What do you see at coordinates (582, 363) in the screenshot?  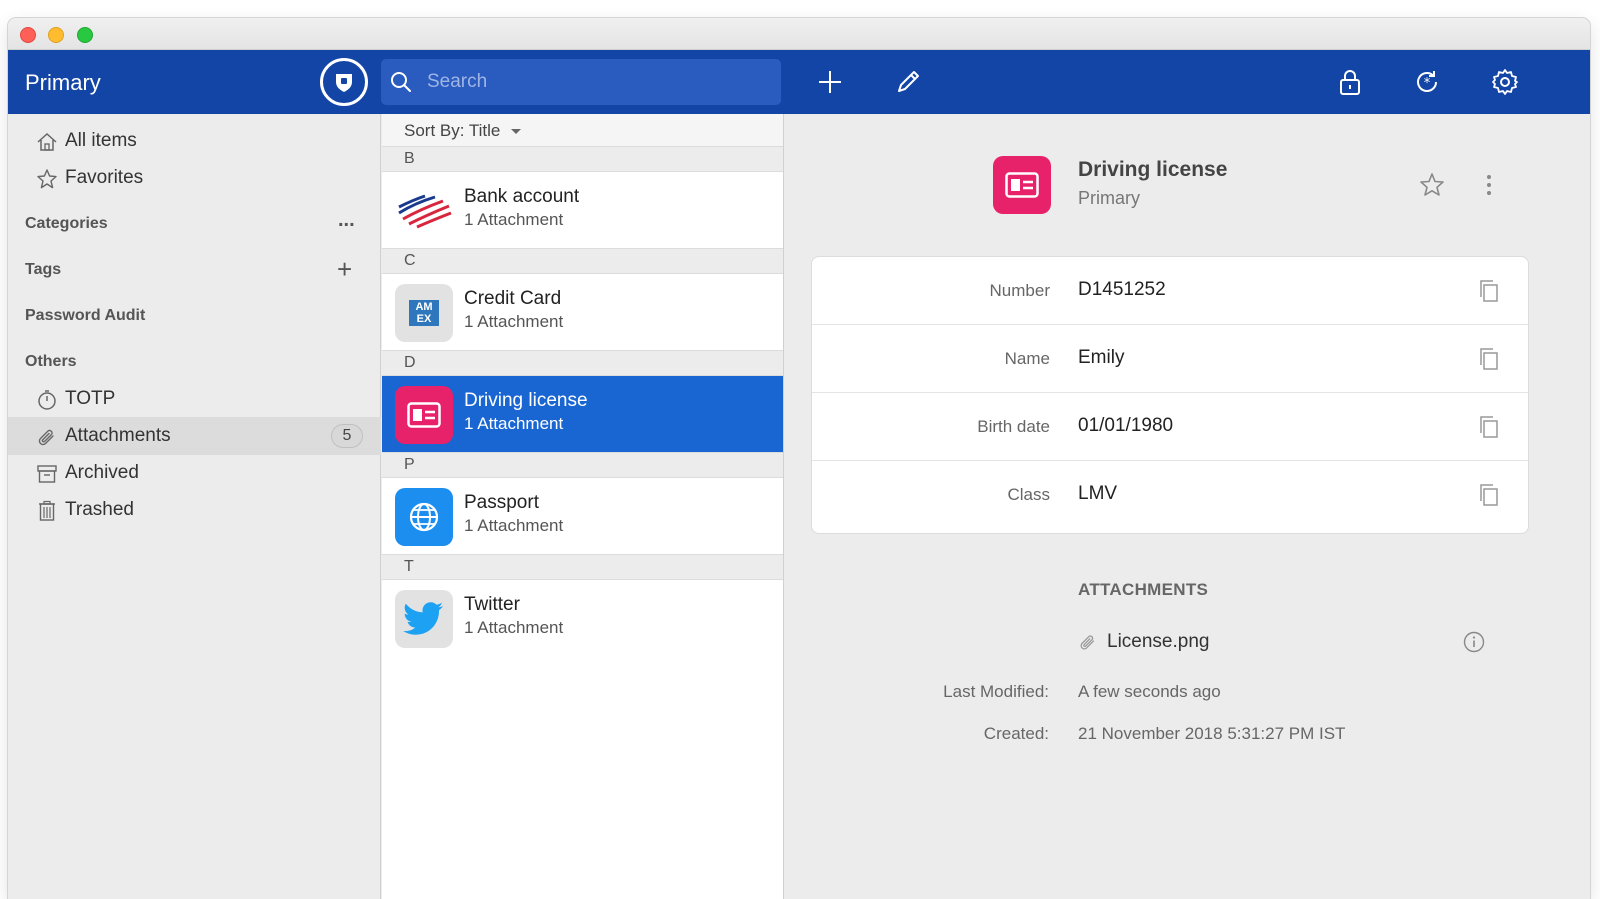 I see `group-header: D` at bounding box center [582, 363].